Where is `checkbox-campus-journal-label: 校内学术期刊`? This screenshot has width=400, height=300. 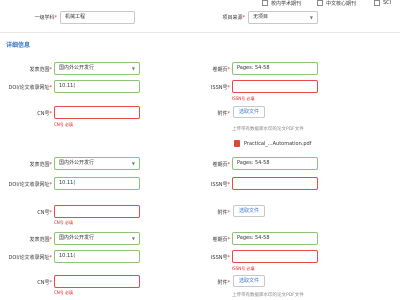
checkbox-campus-journal-label: 校内学术期刊 is located at coordinates (286, 4).